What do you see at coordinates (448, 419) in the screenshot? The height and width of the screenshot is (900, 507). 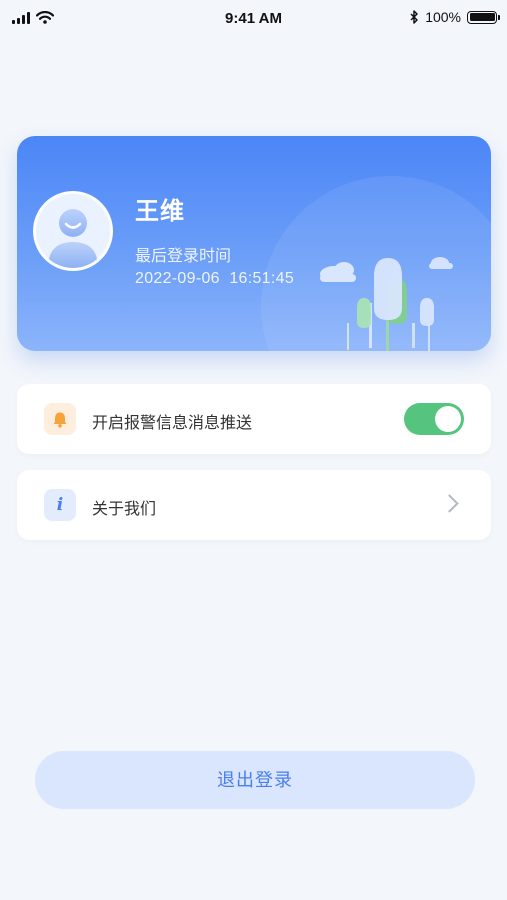 I see `toggle-knob` at bounding box center [448, 419].